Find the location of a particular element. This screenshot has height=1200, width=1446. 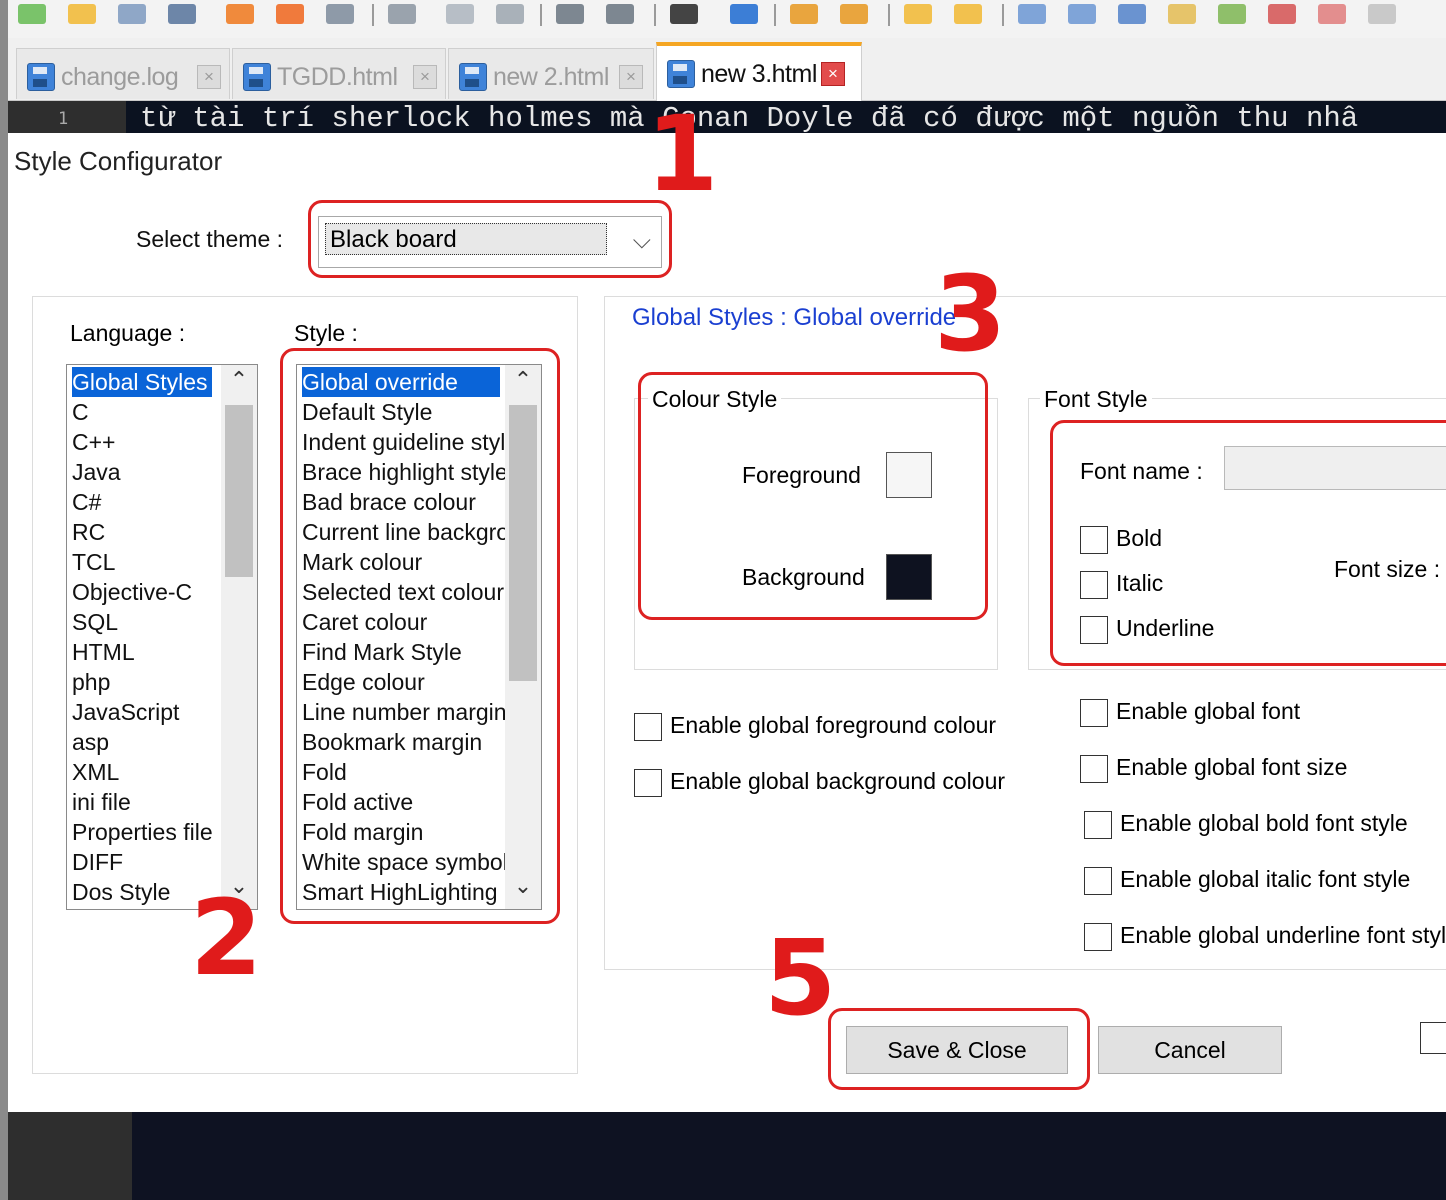

scroll-thumb is located at coordinates (239, 491).